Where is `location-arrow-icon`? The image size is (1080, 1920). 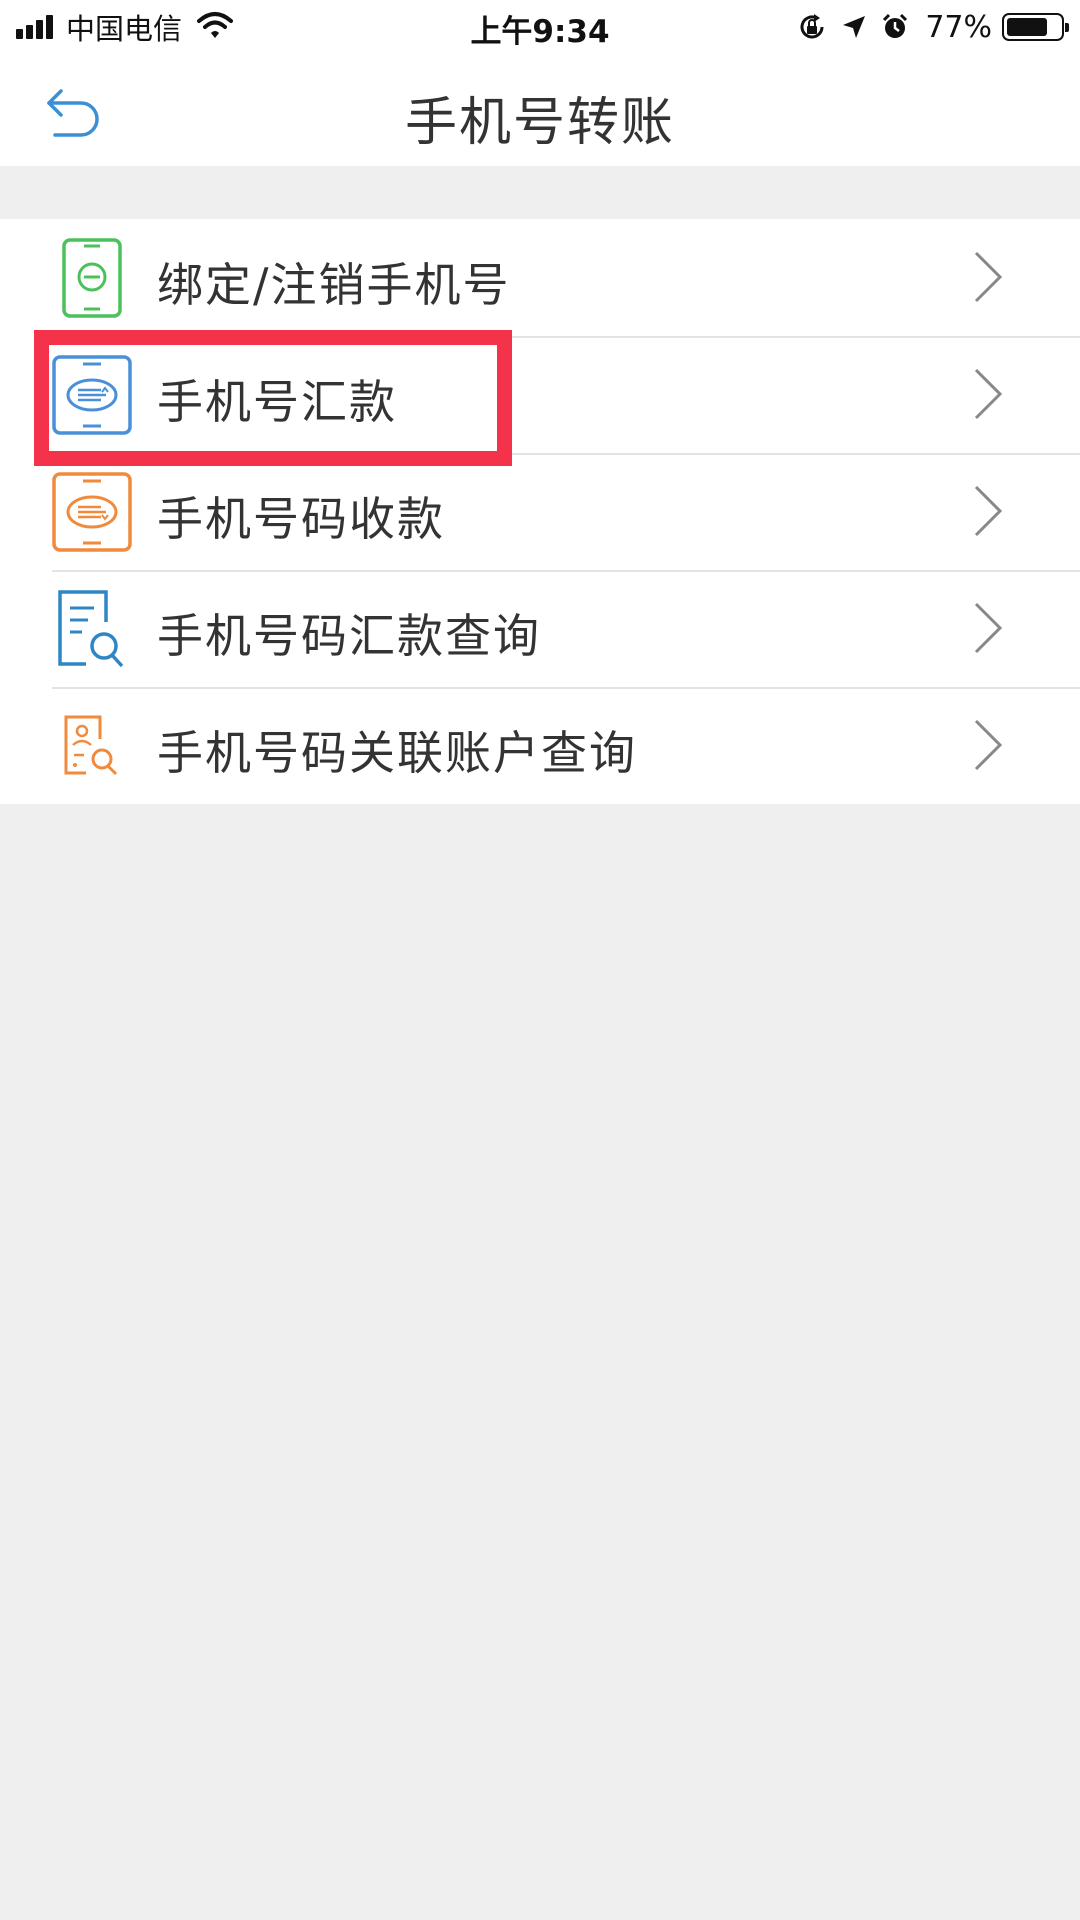 location-arrow-icon is located at coordinates (854, 27).